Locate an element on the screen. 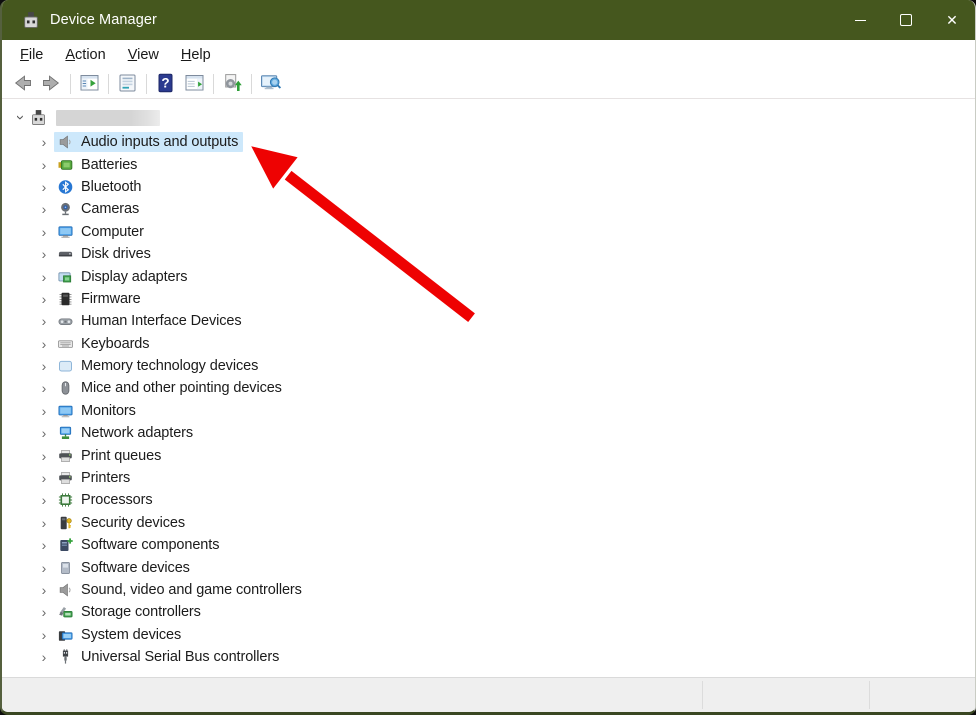 The height and width of the screenshot is (715, 976). storage-icon is located at coordinates (65, 612).